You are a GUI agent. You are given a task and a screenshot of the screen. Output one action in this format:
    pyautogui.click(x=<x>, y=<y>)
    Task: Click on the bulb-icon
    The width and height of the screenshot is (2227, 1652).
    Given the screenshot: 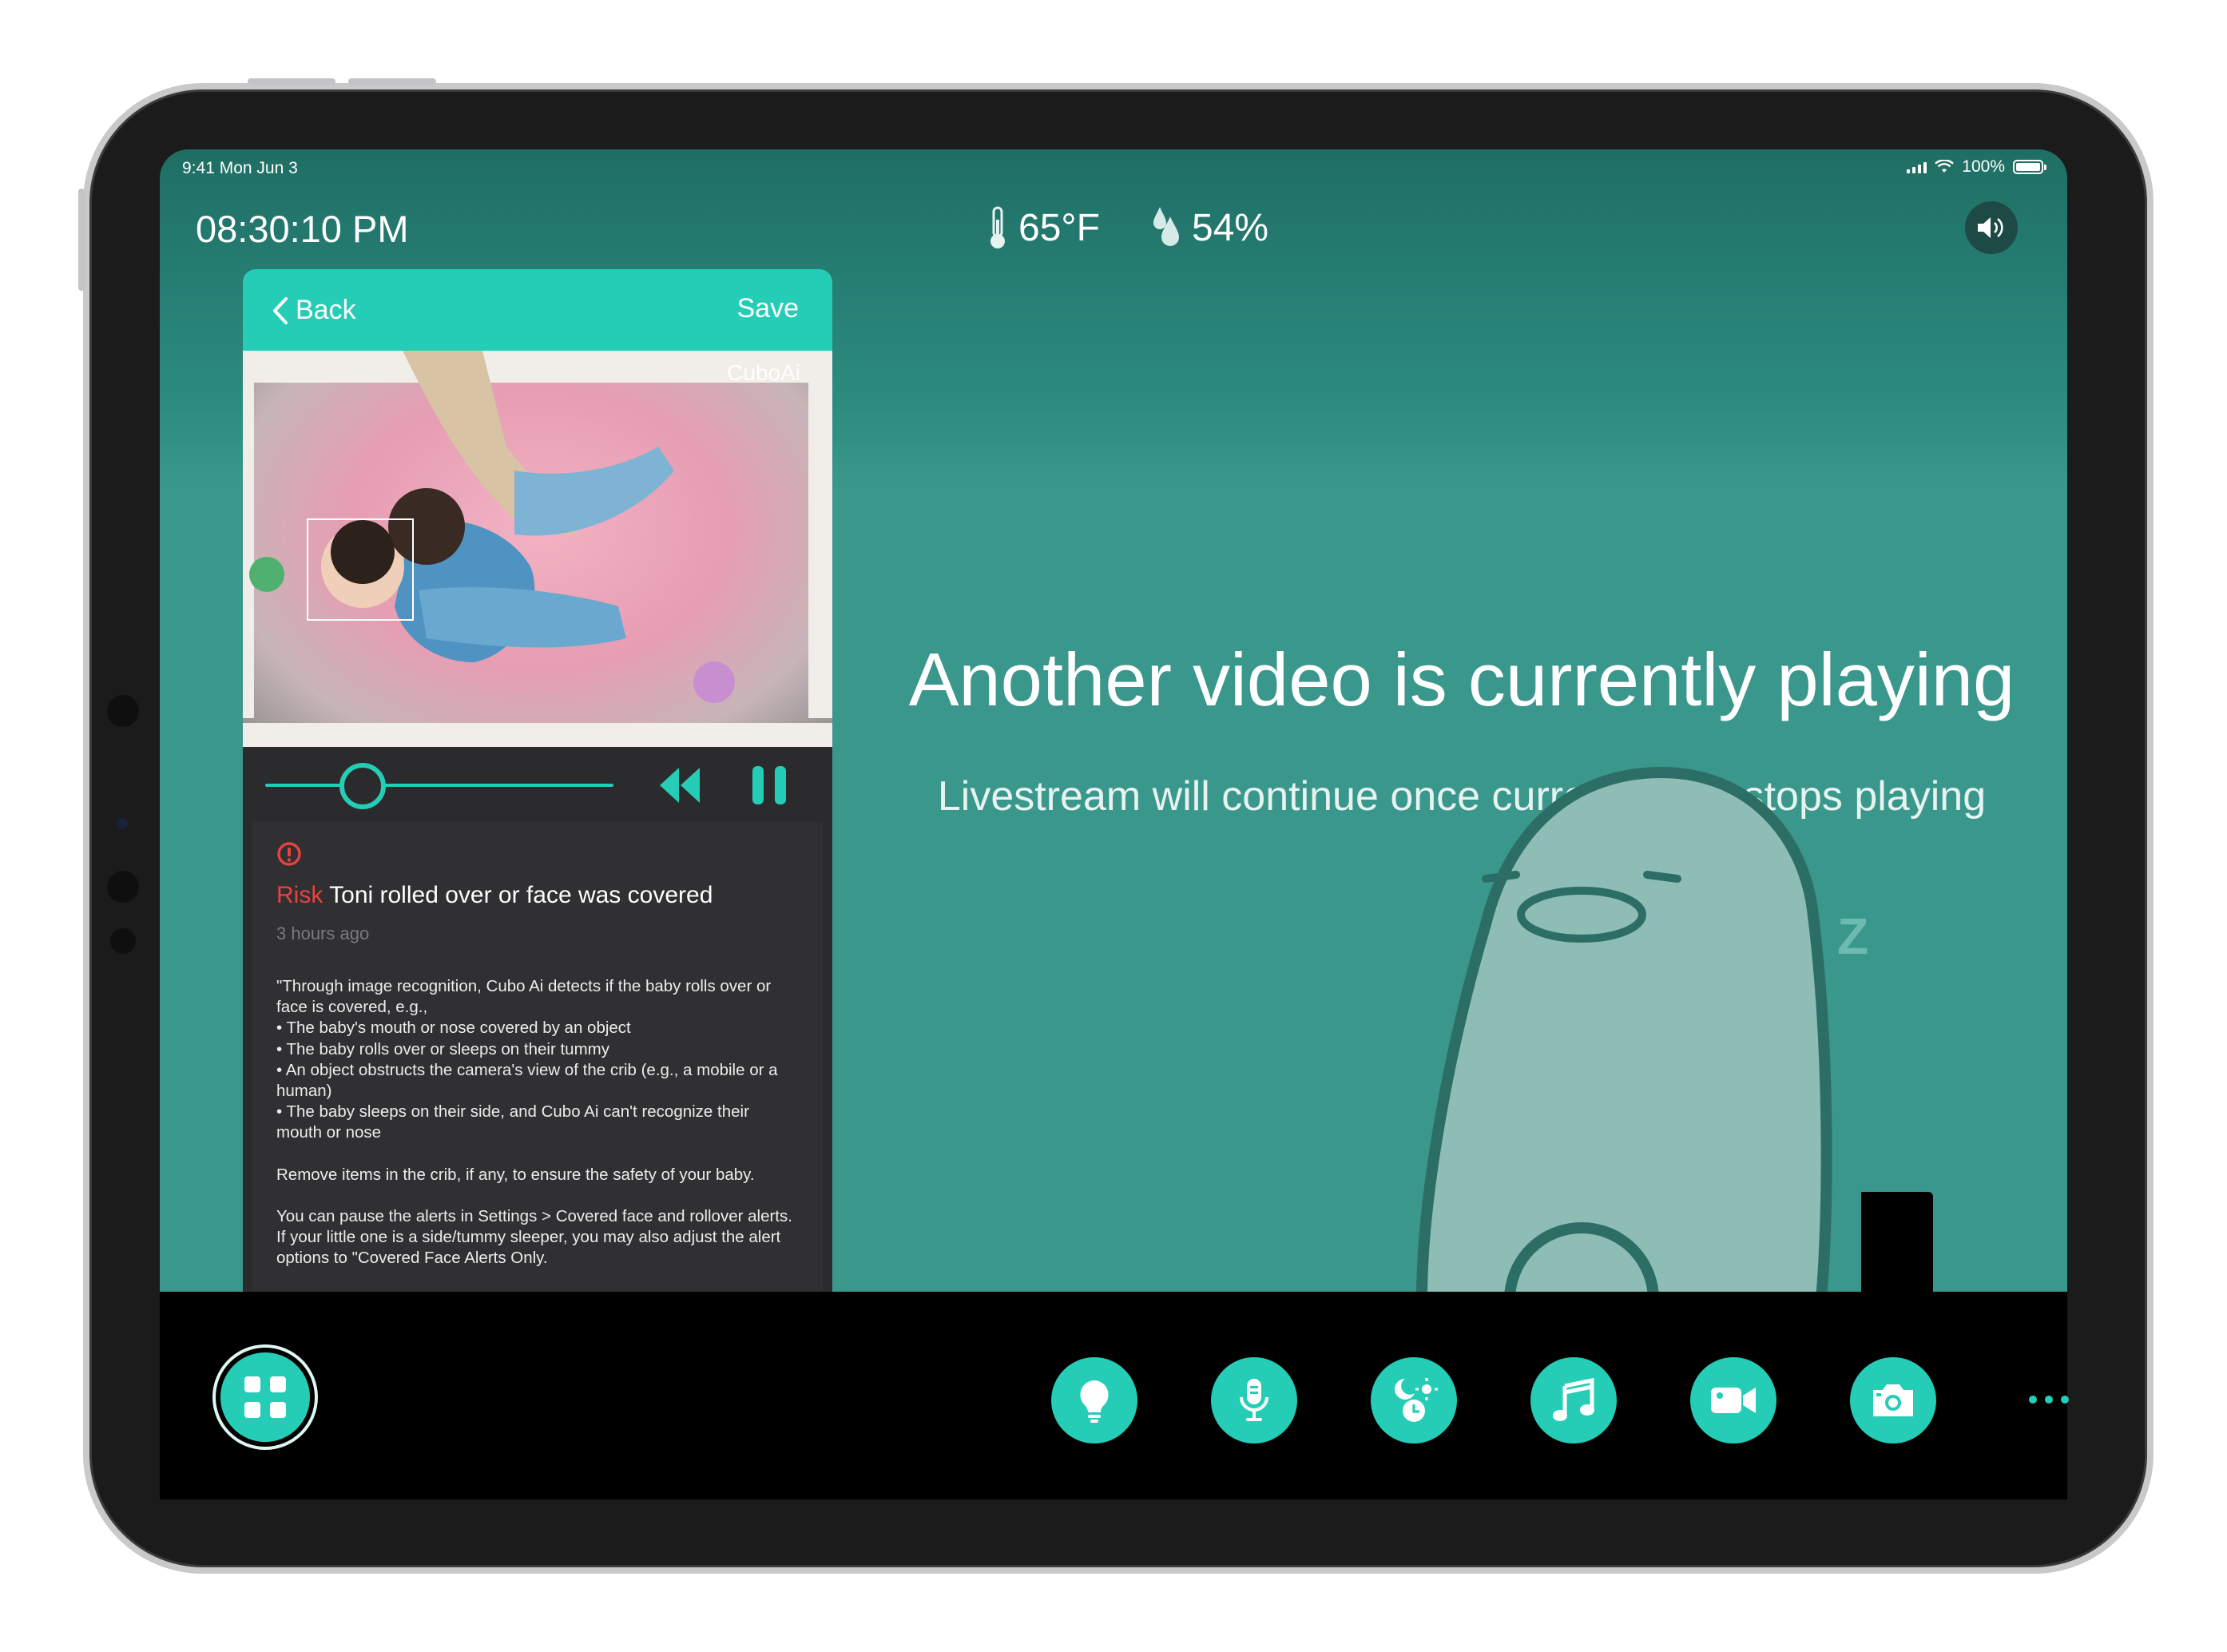 What is the action you would take?
    pyautogui.click(x=1094, y=1401)
    